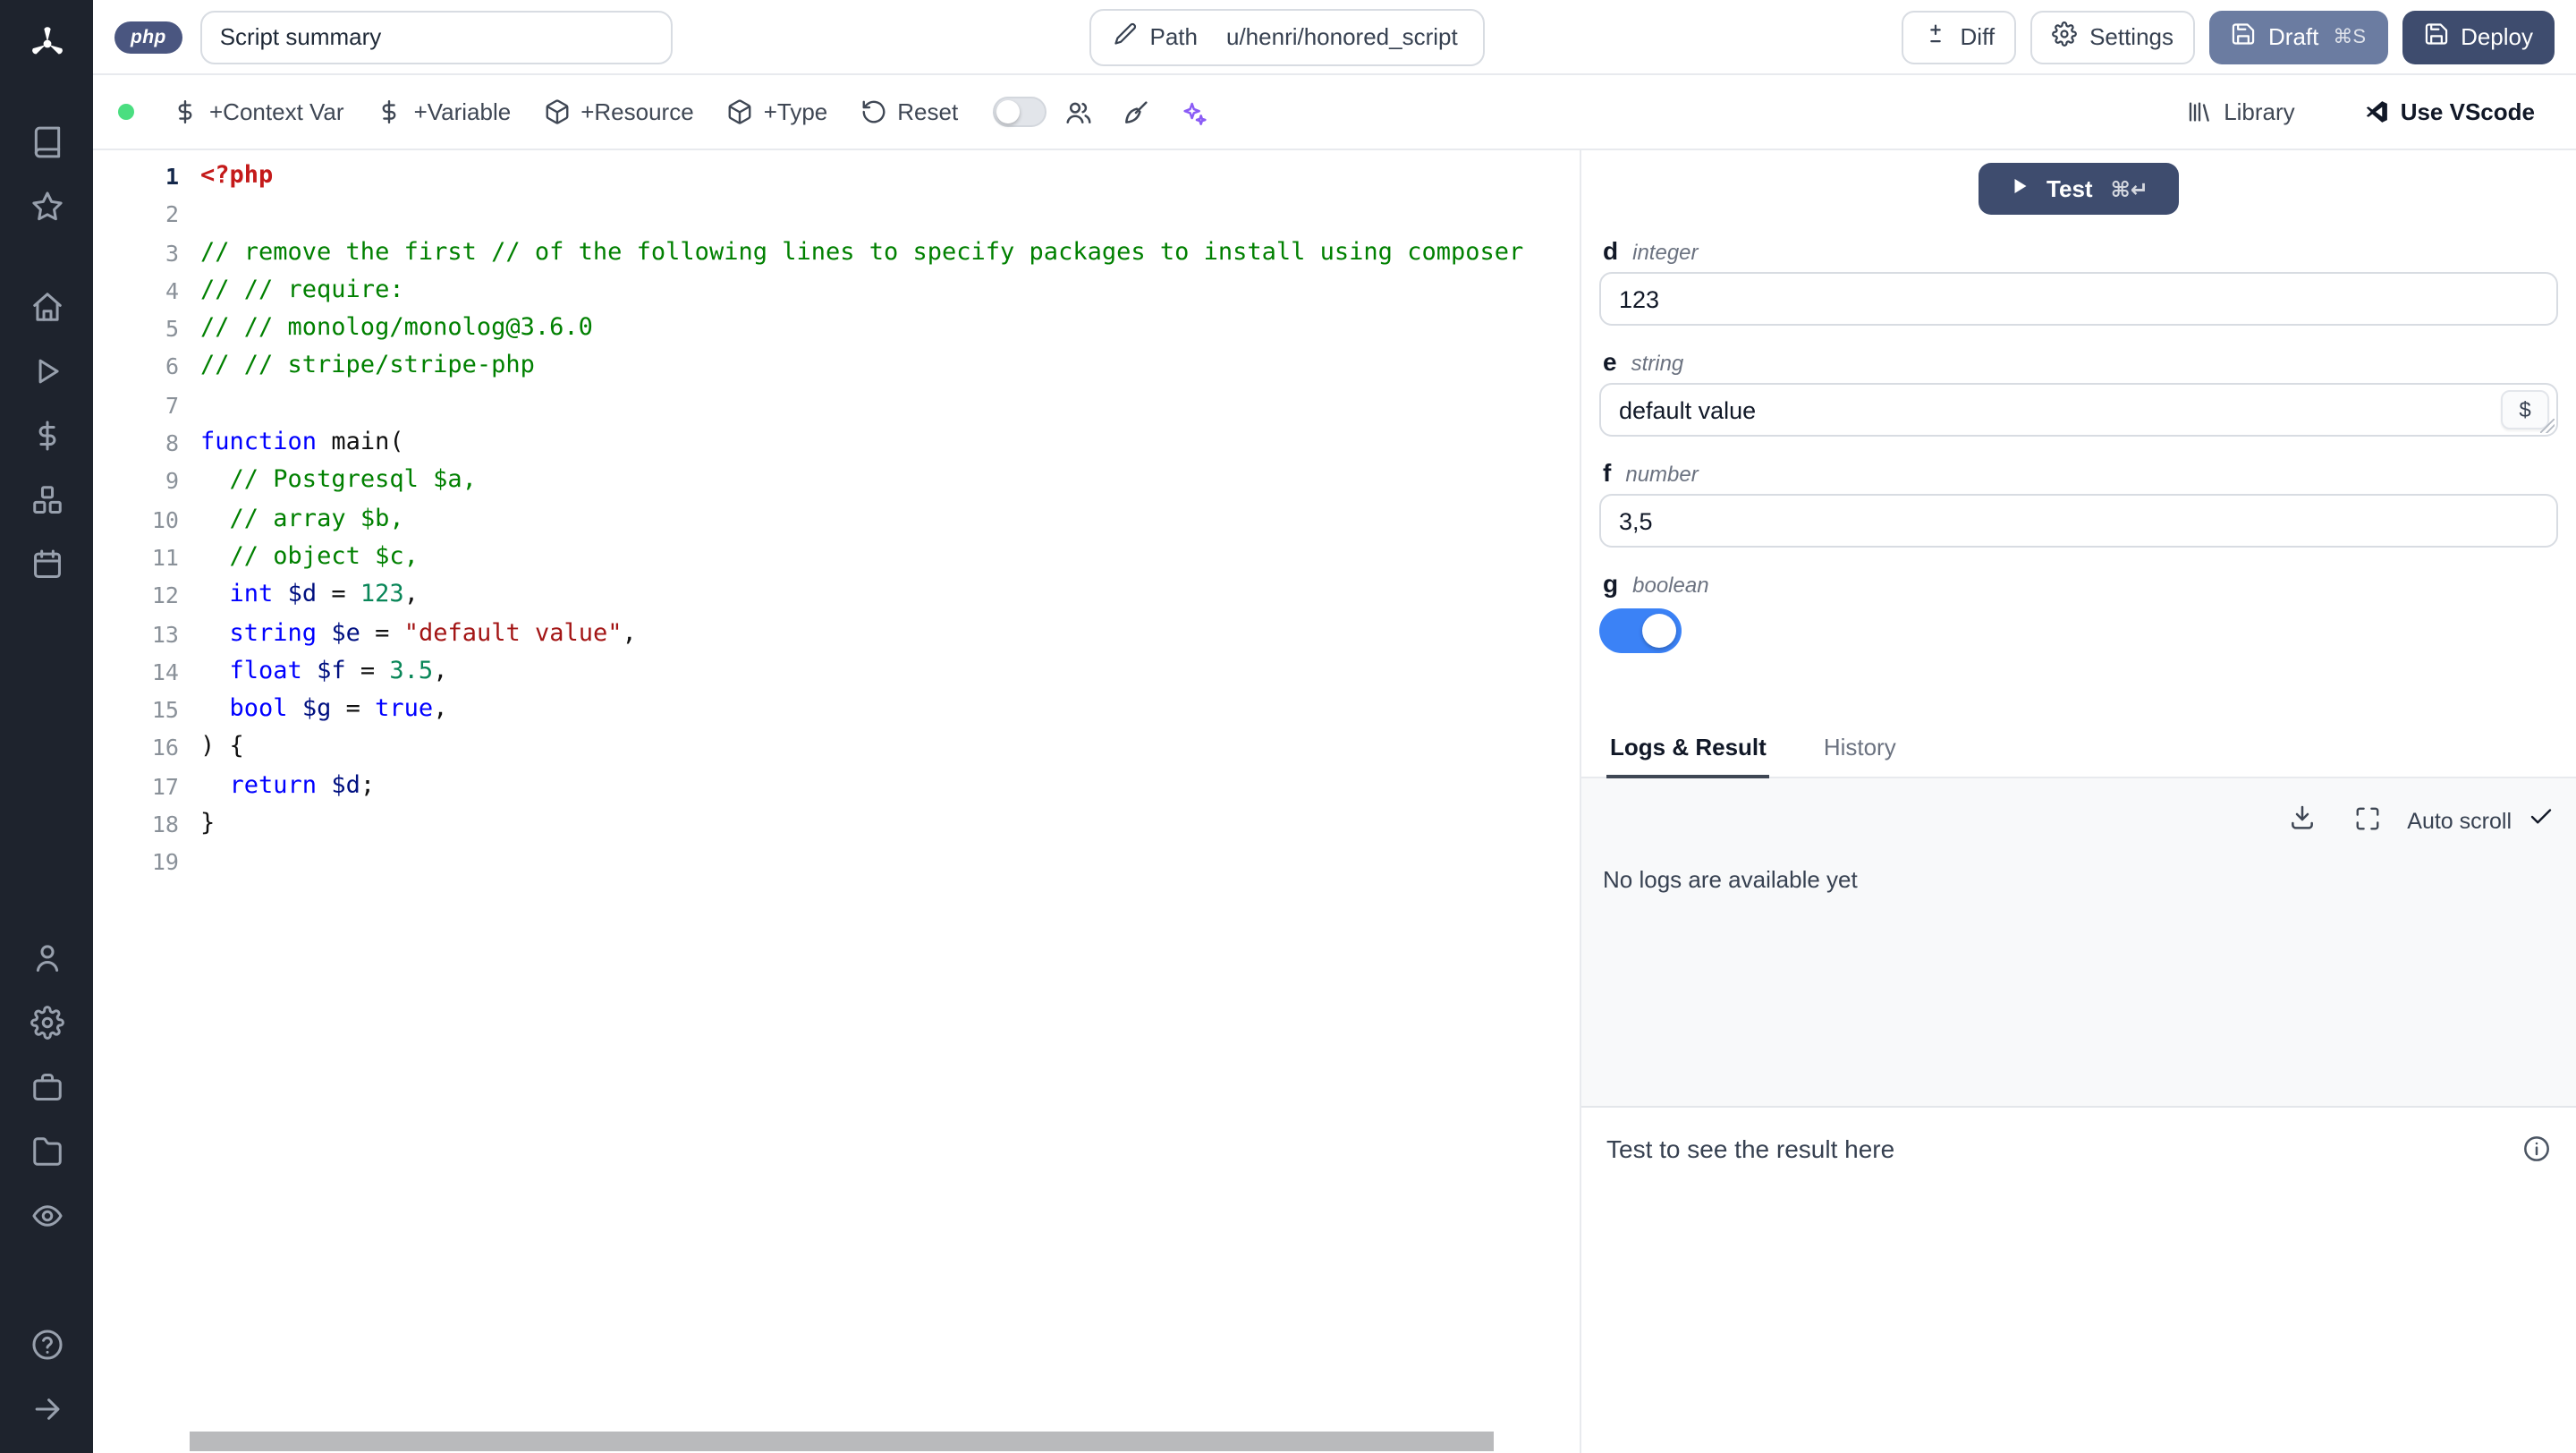 This screenshot has height=1453, width=2576. Describe the element at coordinates (2298, 37) in the screenshot. I see `draft-button: Draft ⌘S` at that location.